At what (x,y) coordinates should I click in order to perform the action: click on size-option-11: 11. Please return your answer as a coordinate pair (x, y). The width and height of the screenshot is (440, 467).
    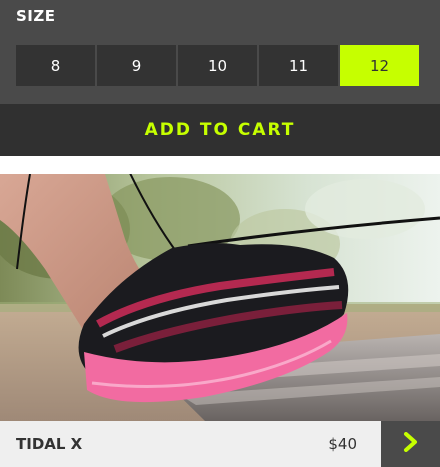
    Looking at the image, I should click on (298, 65).